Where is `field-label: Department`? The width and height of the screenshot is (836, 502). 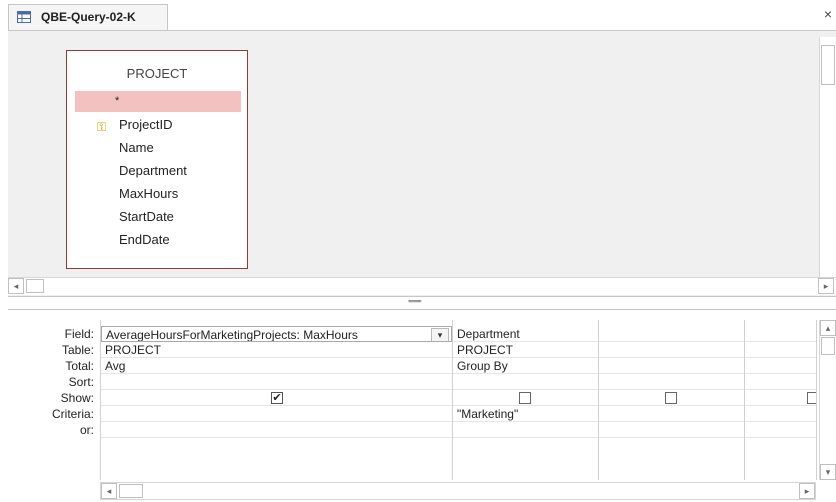
field-label: Department is located at coordinates (153, 170).